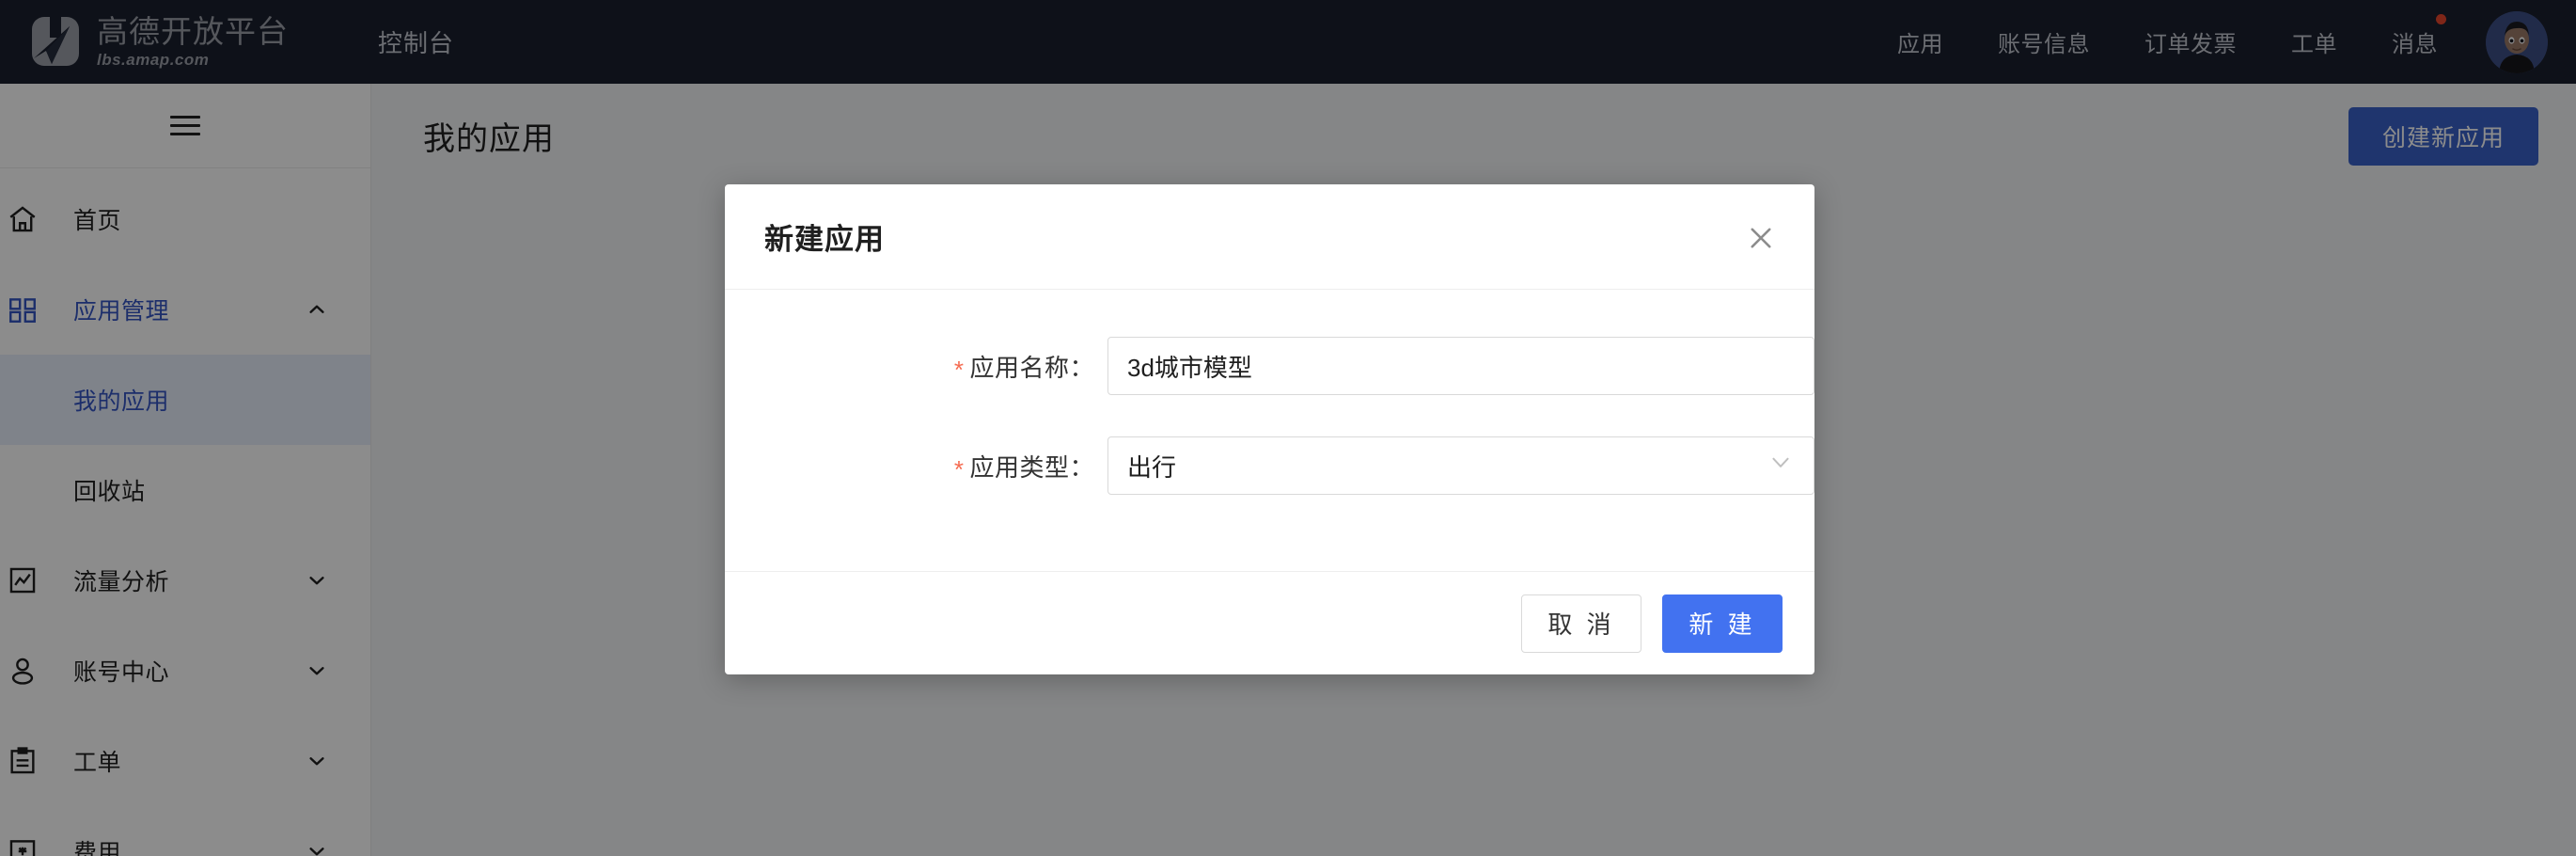 Image resolution: width=2576 pixels, height=856 pixels. I want to click on form-row-app-name: * 应用名称：, so click(1269, 366).